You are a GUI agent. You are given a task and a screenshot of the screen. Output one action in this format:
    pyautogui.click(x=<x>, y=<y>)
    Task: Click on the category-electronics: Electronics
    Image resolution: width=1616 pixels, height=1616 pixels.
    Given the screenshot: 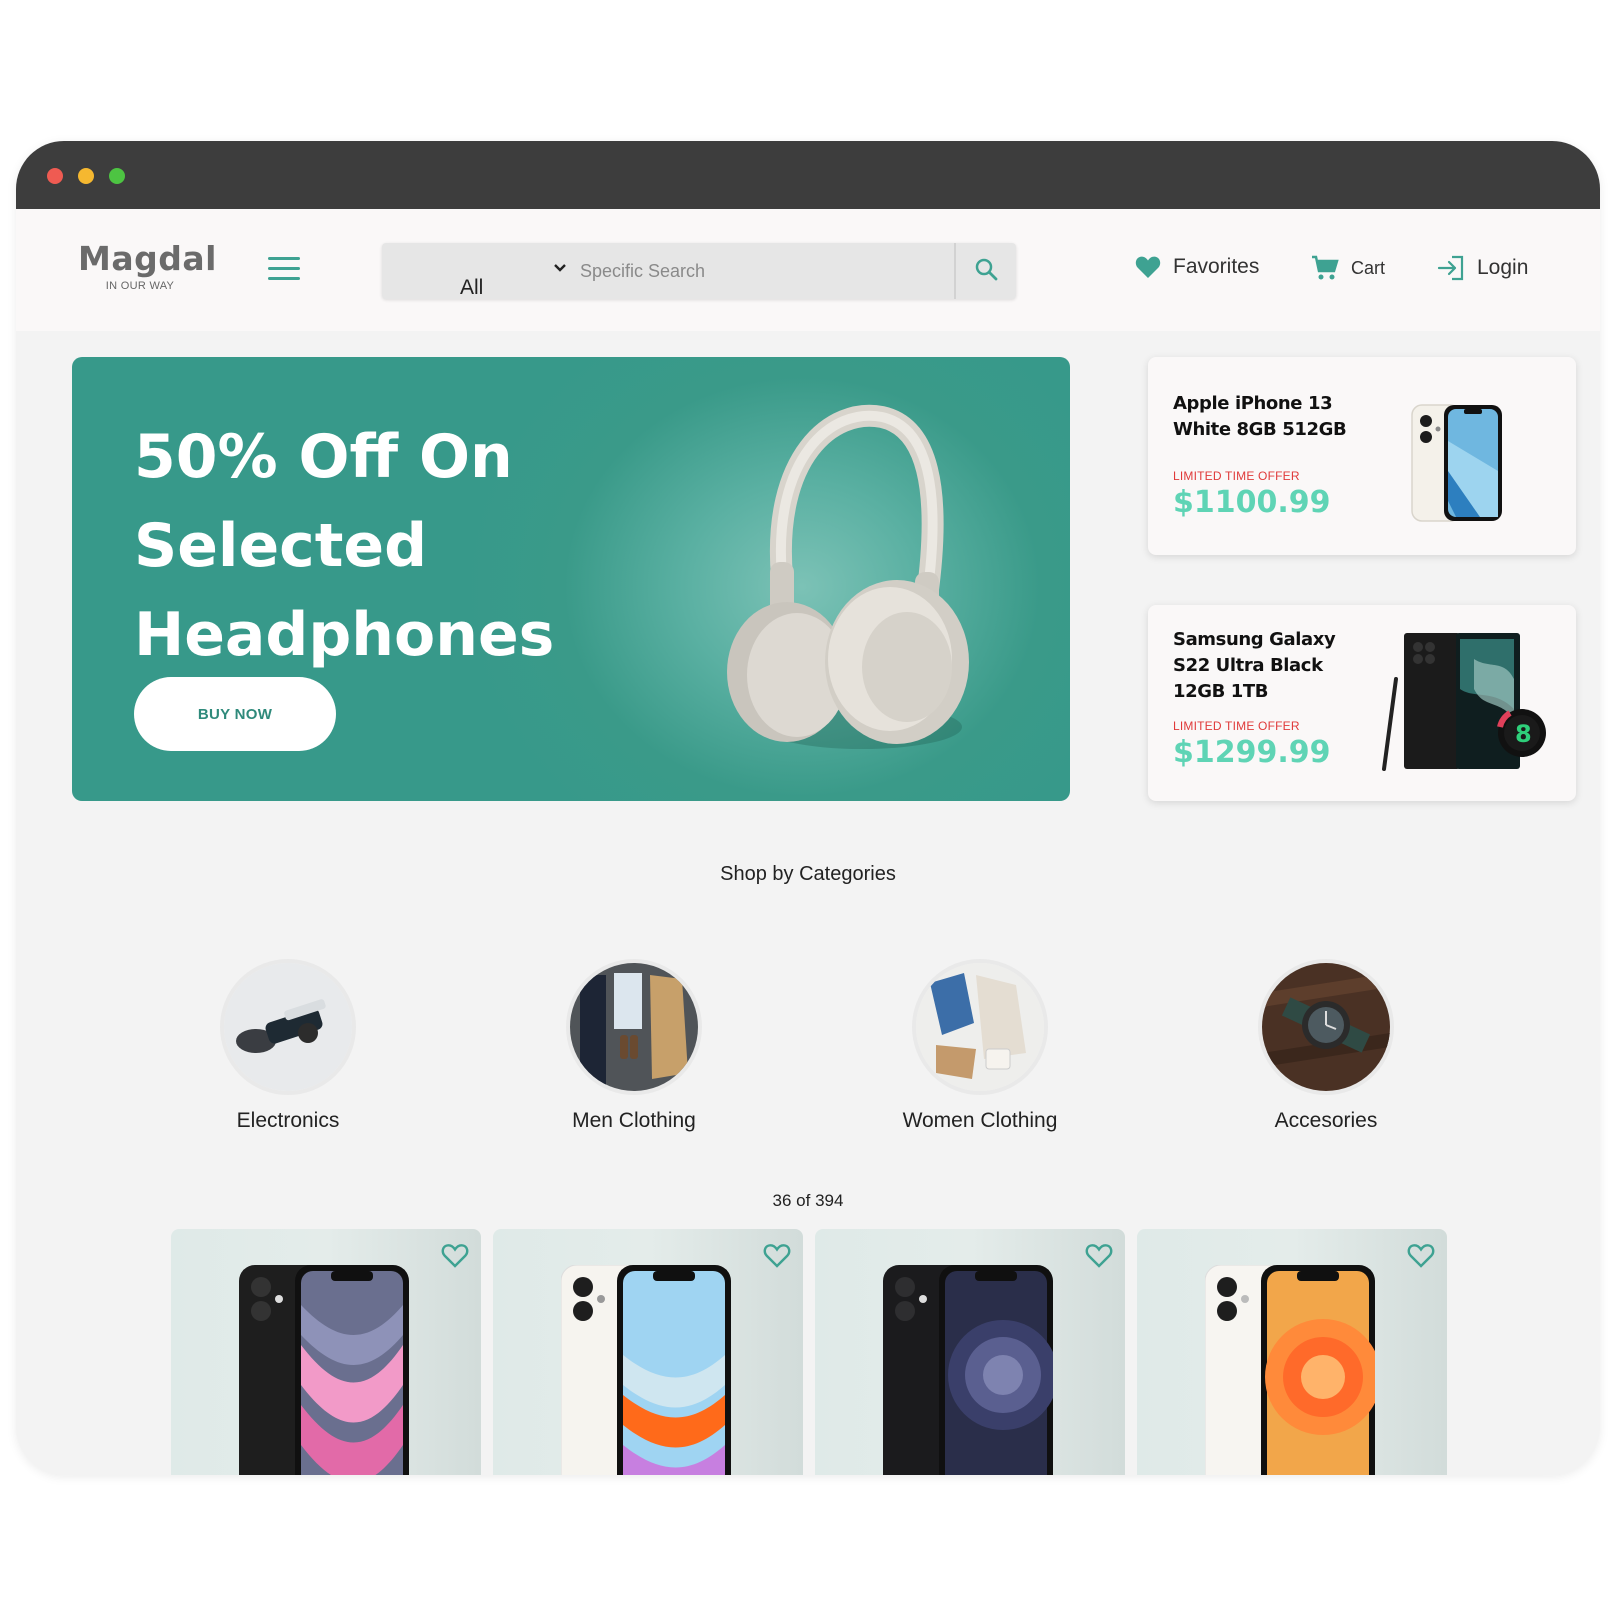 What is the action you would take?
    pyautogui.click(x=288, y=1046)
    